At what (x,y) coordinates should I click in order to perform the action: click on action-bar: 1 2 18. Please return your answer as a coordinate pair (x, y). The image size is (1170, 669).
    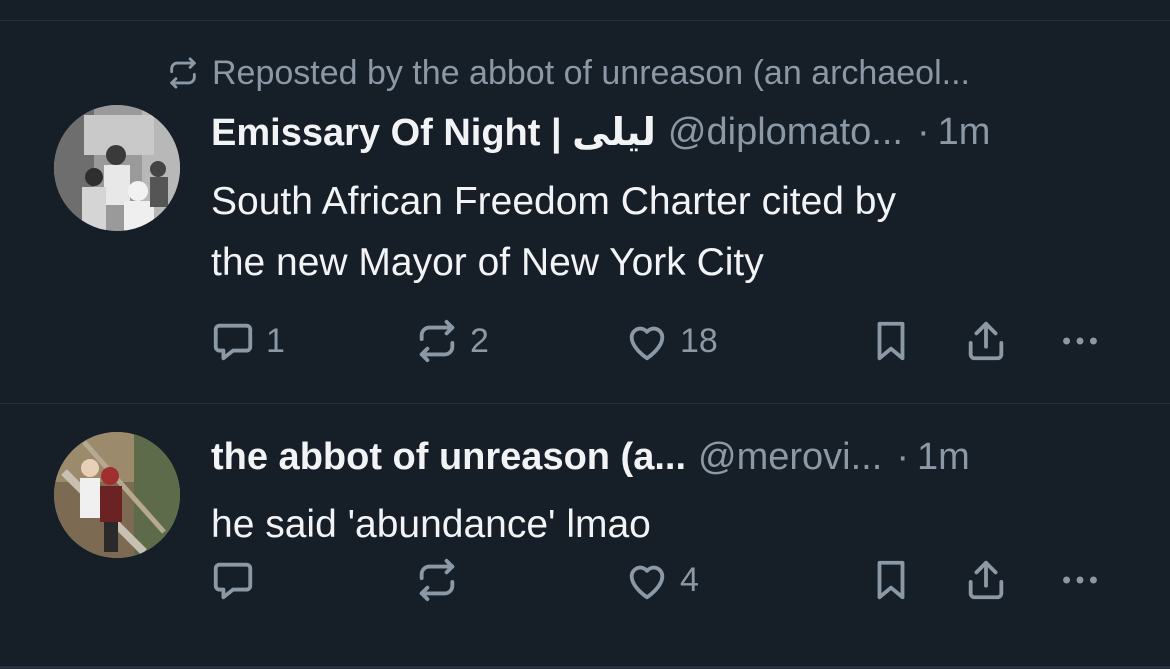
    Looking at the image, I should click on (585, 341).